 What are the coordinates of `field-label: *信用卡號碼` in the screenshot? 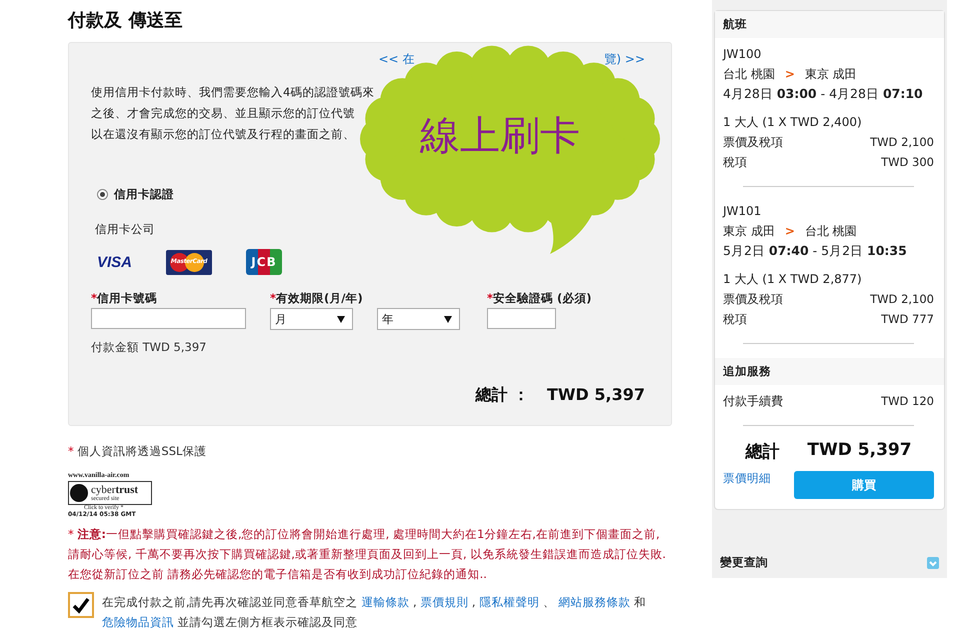 It's located at (124, 298).